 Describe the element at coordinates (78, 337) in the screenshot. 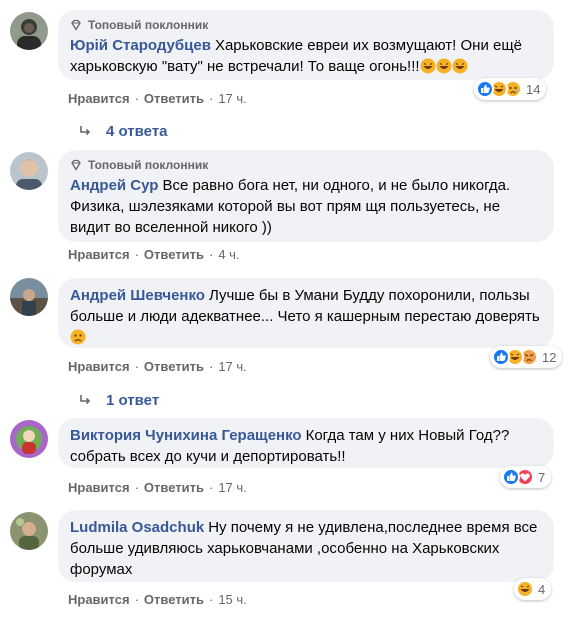

I see `frowning-emoji` at that location.